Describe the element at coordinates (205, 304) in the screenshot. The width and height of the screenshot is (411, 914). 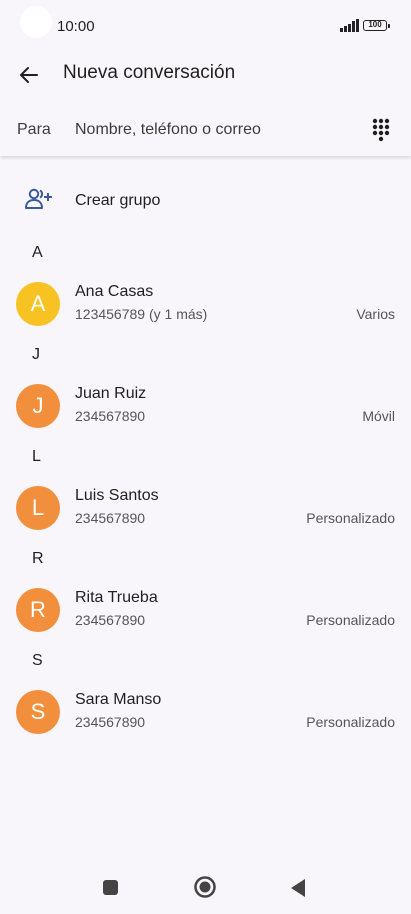
I see `contact-row: A Ana Casas 123456789 (y 1 más) Varios` at that location.